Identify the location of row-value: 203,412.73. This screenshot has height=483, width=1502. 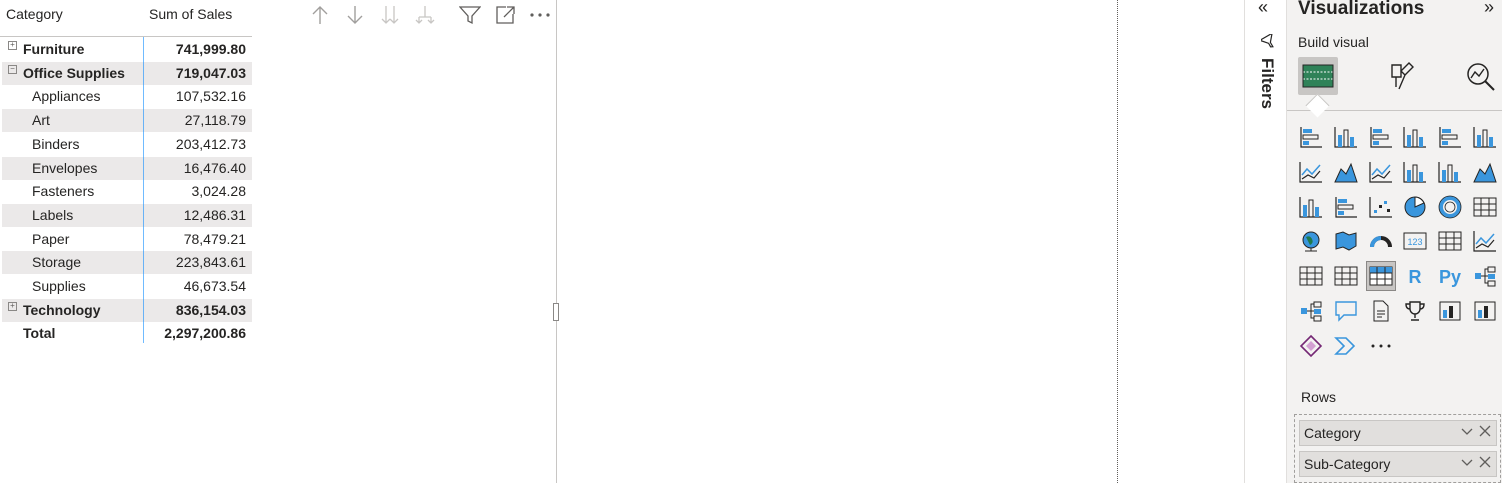
(210, 143).